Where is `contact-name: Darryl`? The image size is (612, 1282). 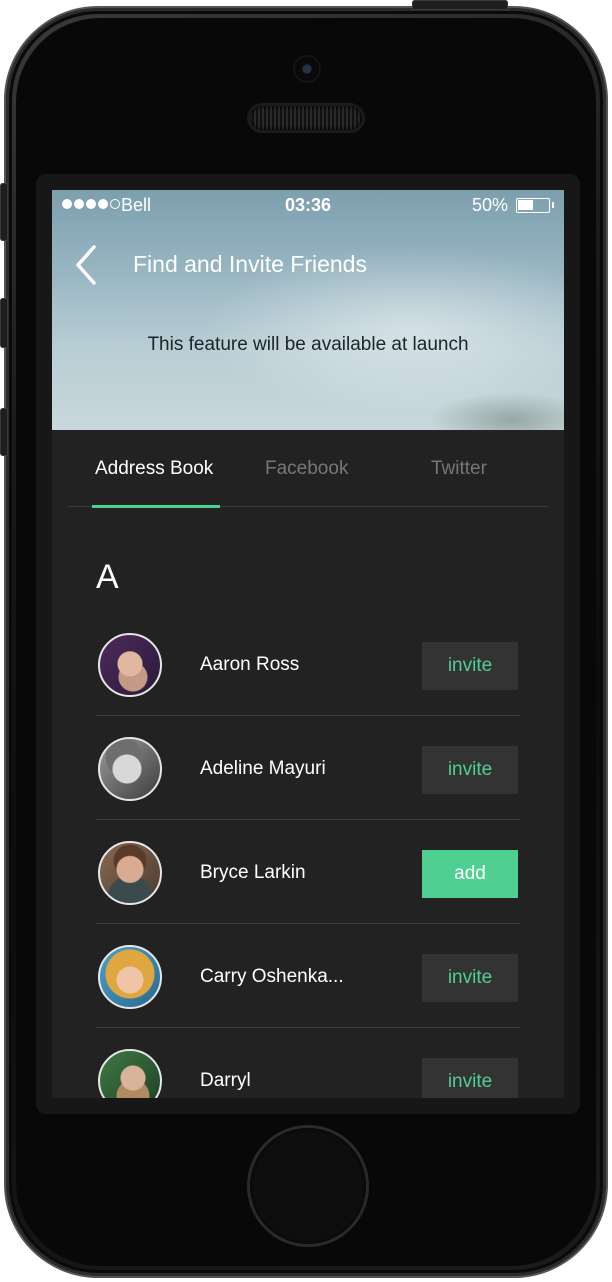 contact-name: Darryl is located at coordinates (225, 1080).